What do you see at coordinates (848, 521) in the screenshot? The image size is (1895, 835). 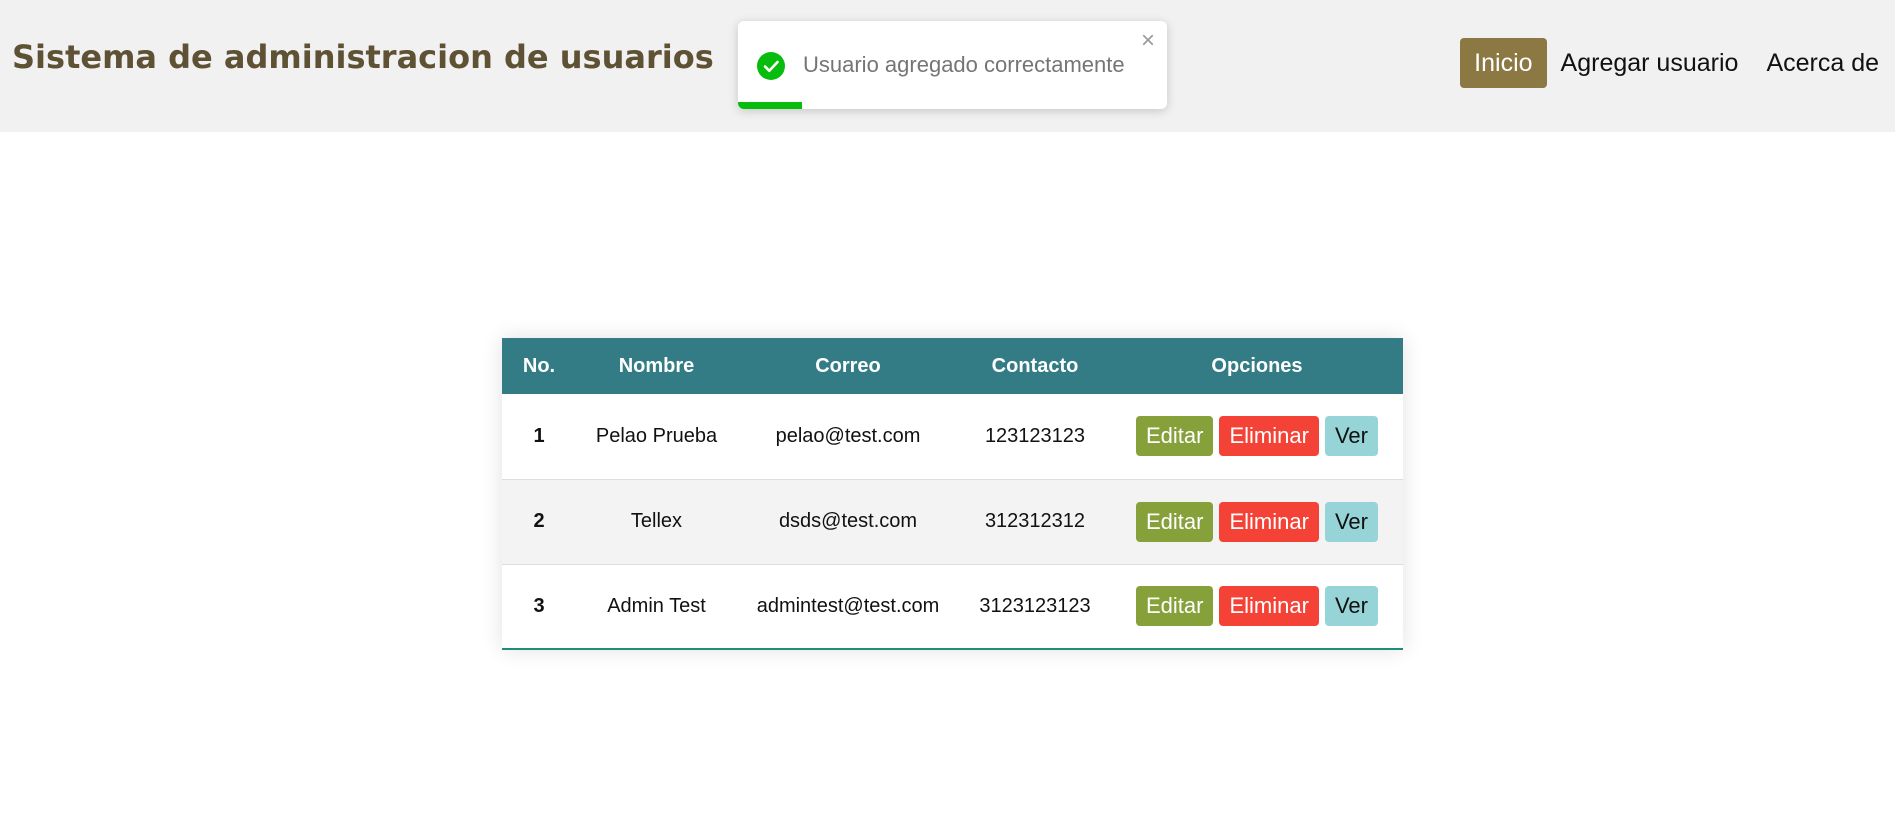 I see `cell-correo: dsds@test.com` at bounding box center [848, 521].